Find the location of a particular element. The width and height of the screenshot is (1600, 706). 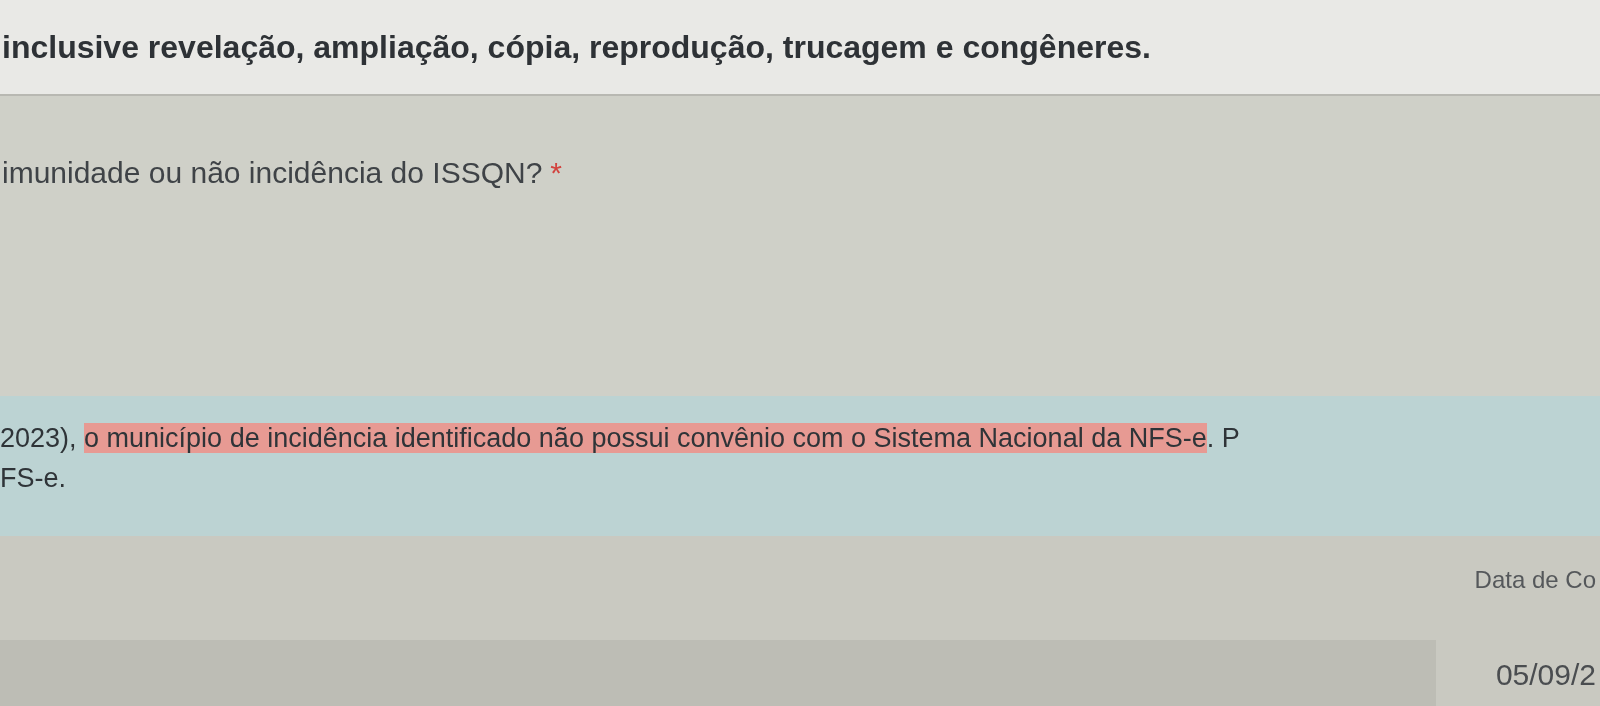

date-value: 05/09/2 is located at coordinates (1545, 675).